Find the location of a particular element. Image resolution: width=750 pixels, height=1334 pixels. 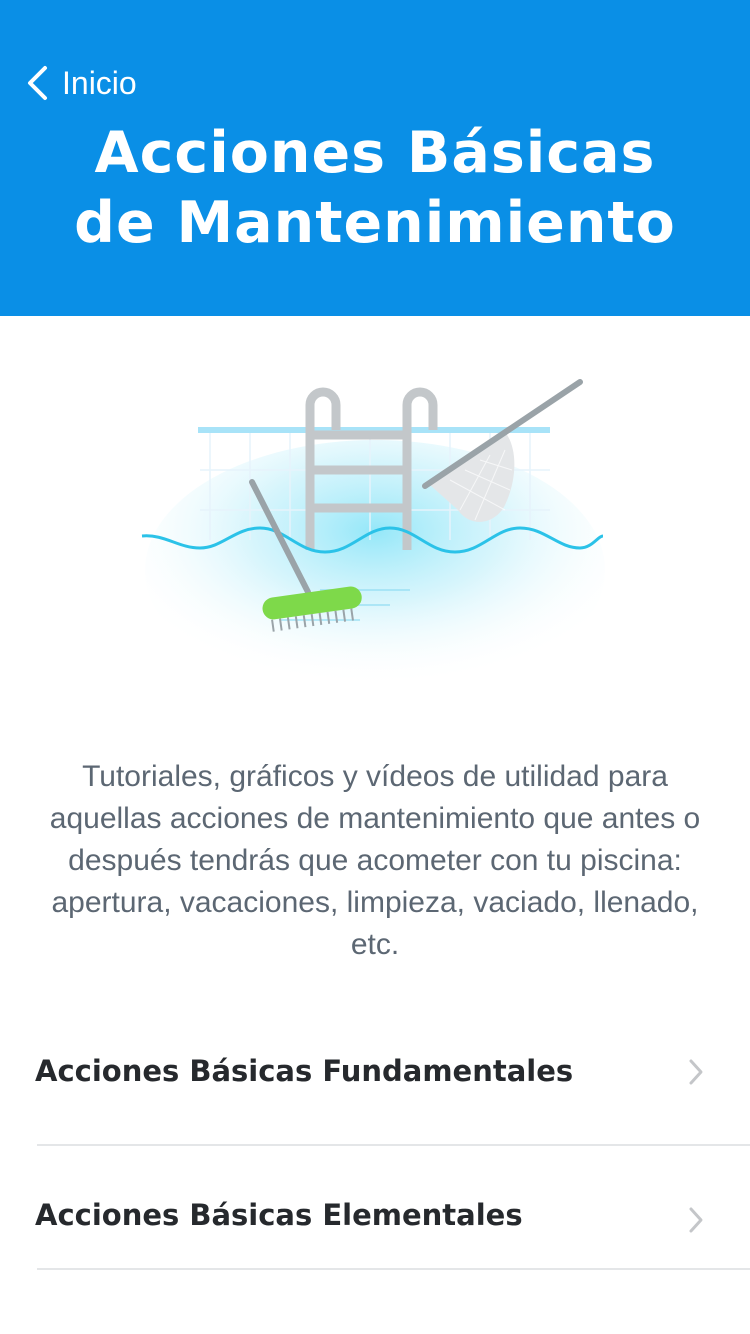

menu-item-fundamentales: Acciones Básicas Fundamentales is located at coordinates (375, 1074).